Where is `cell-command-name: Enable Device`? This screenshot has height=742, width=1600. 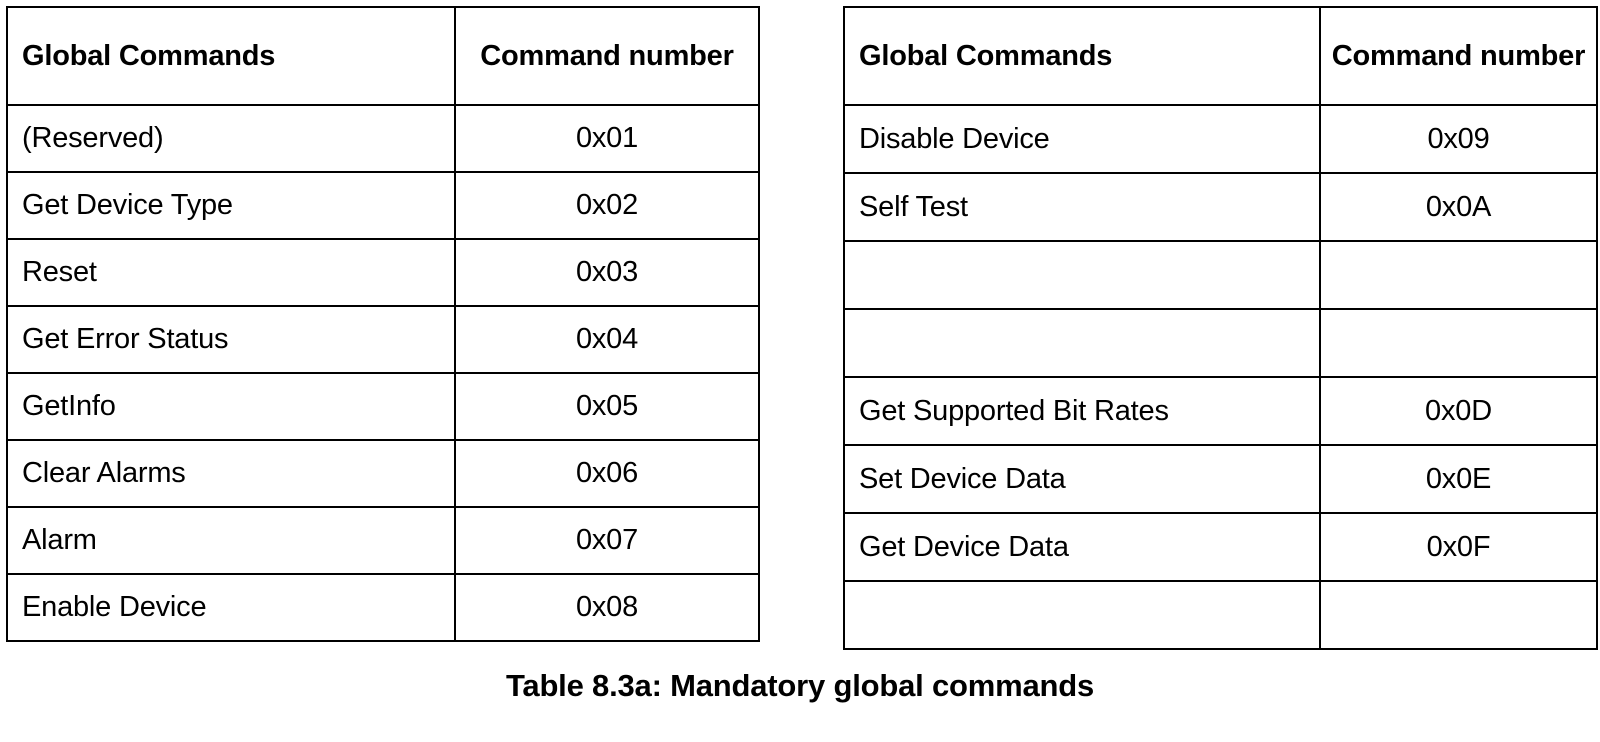 cell-command-name: Enable Device is located at coordinates (231, 607).